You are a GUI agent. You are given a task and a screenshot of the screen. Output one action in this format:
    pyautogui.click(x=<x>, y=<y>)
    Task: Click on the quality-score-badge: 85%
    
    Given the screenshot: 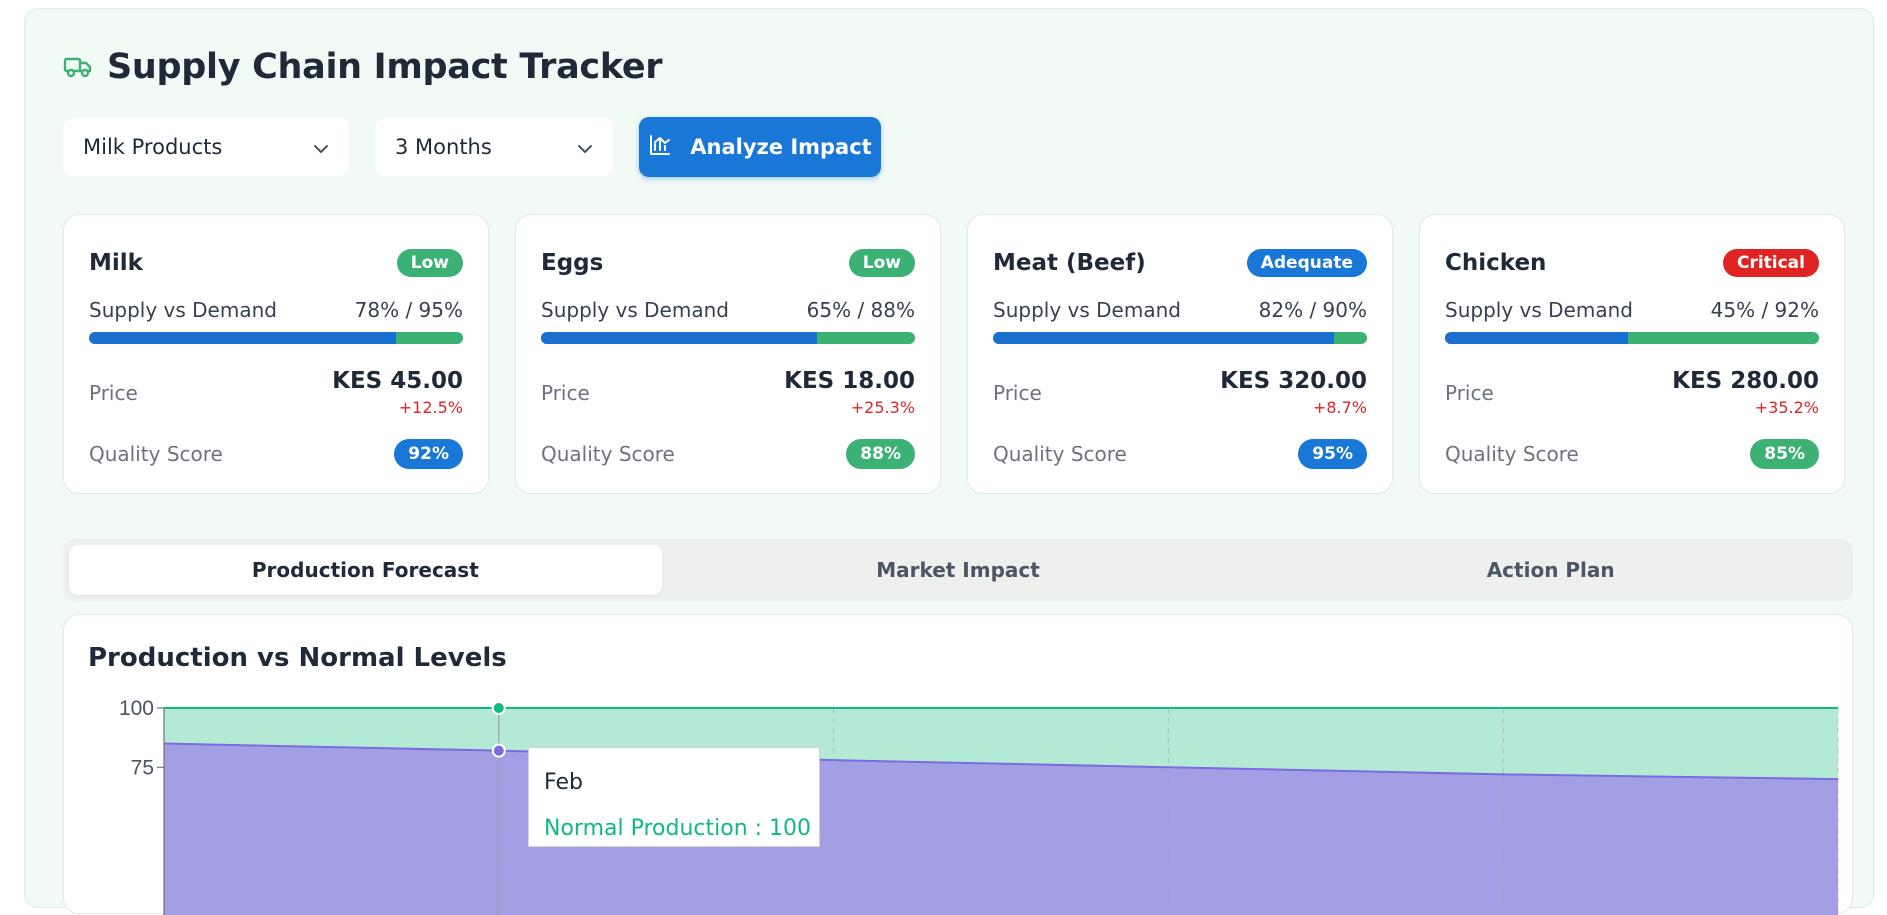 What is the action you would take?
    pyautogui.click(x=1784, y=454)
    